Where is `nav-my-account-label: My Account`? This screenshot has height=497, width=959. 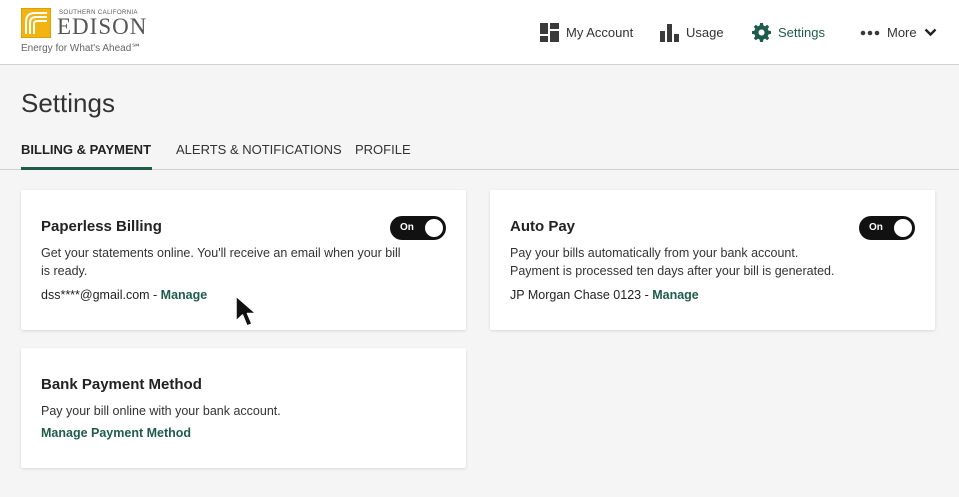 nav-my-account-label: My Account is located at coordinates (600, 32).